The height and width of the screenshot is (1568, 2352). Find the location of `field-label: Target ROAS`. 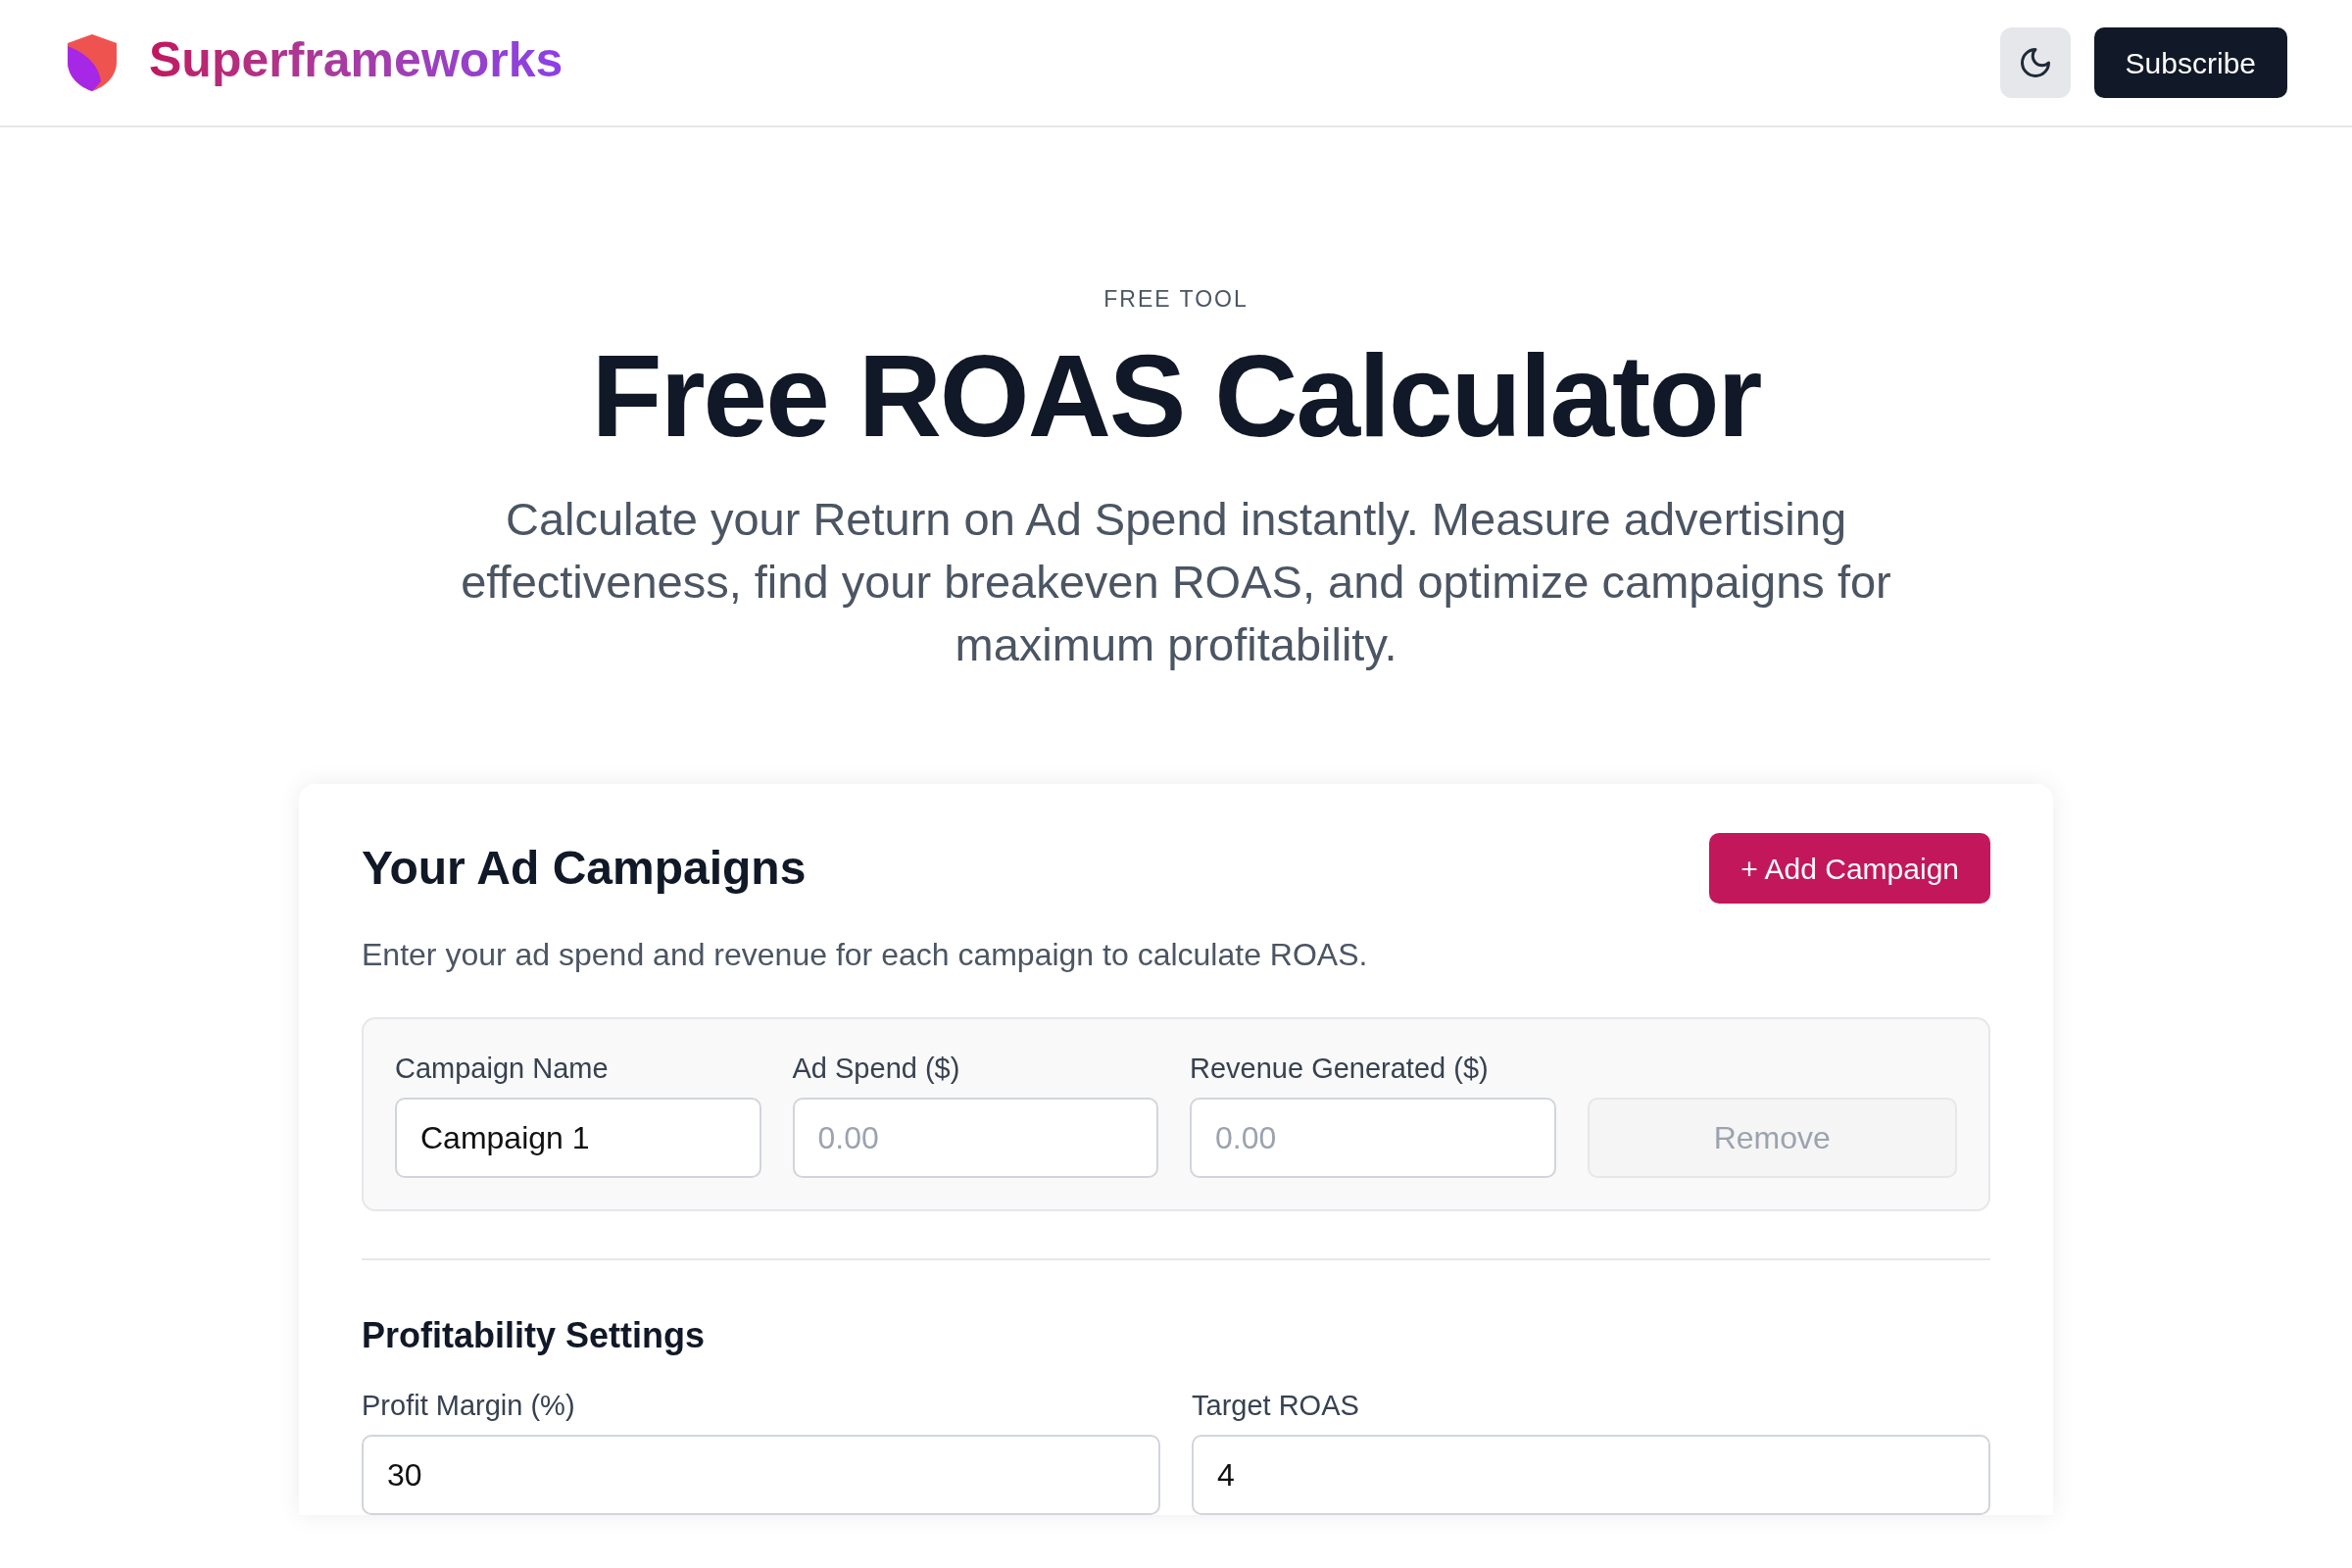

field-label: Target ROAS is located at coordinates (1276, 1406).